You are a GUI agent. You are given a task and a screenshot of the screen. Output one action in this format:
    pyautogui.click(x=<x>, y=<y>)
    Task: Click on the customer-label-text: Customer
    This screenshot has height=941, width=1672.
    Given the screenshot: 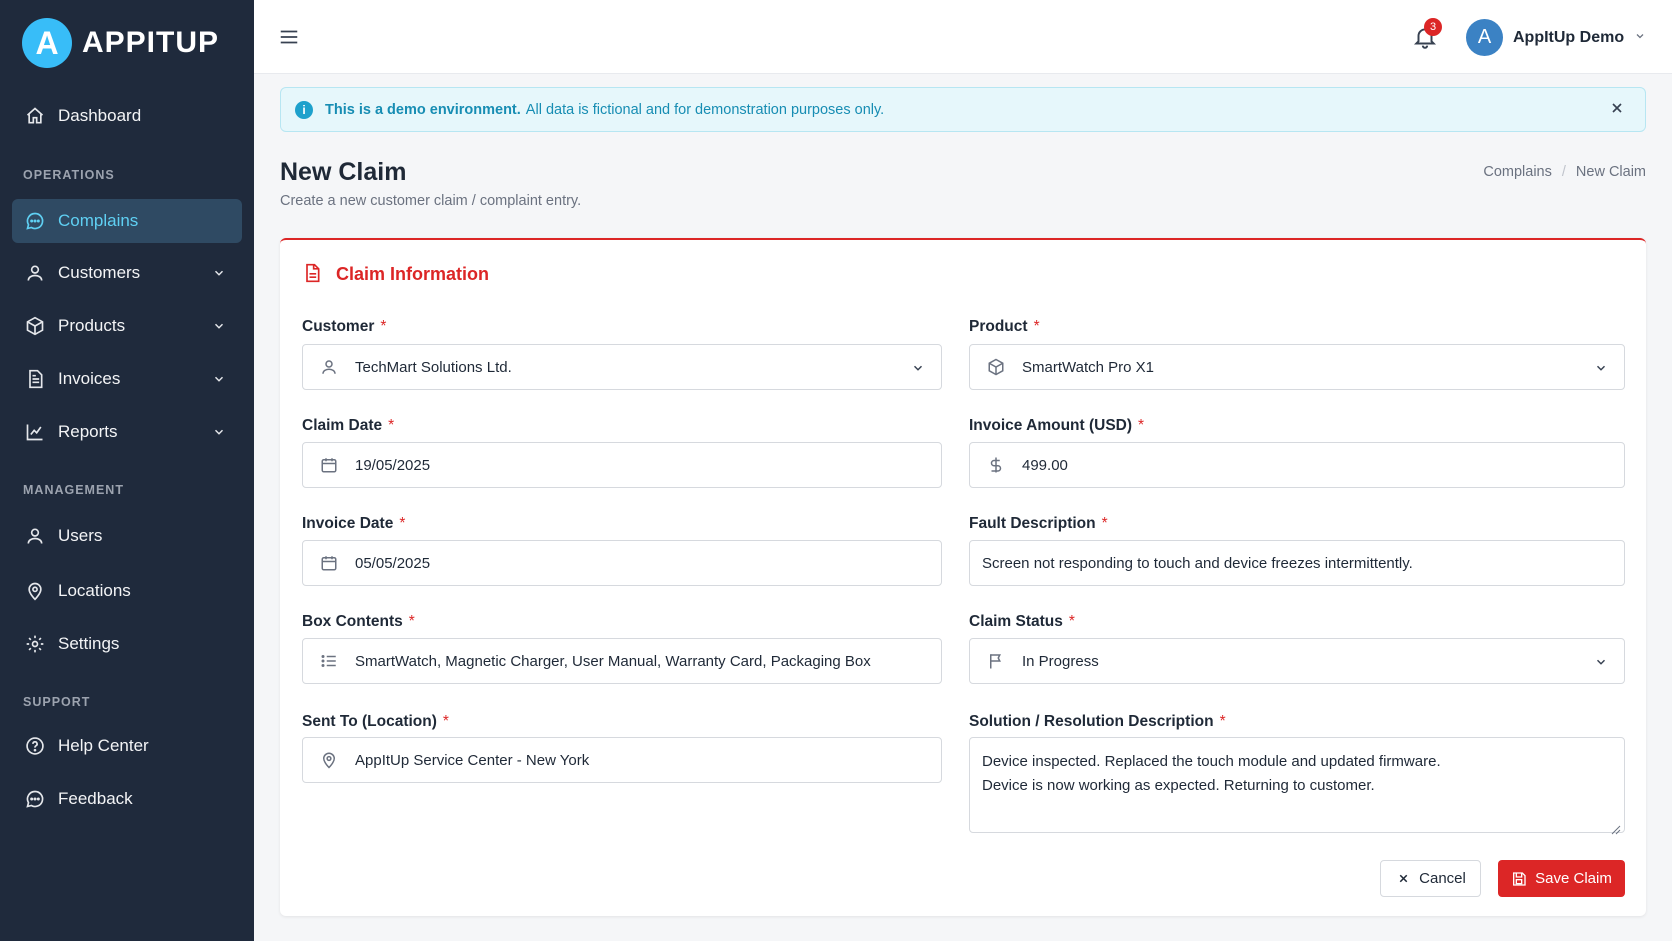 What is the action you would take?
    pyautogui.click(x=338, y=326)
    